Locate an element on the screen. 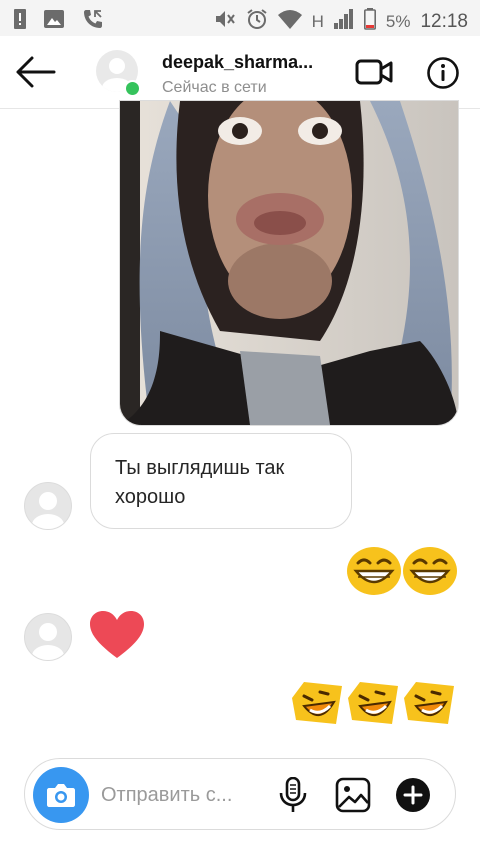 The image size is (480, 854). microphone-icon is located at coordinates (293, 794).